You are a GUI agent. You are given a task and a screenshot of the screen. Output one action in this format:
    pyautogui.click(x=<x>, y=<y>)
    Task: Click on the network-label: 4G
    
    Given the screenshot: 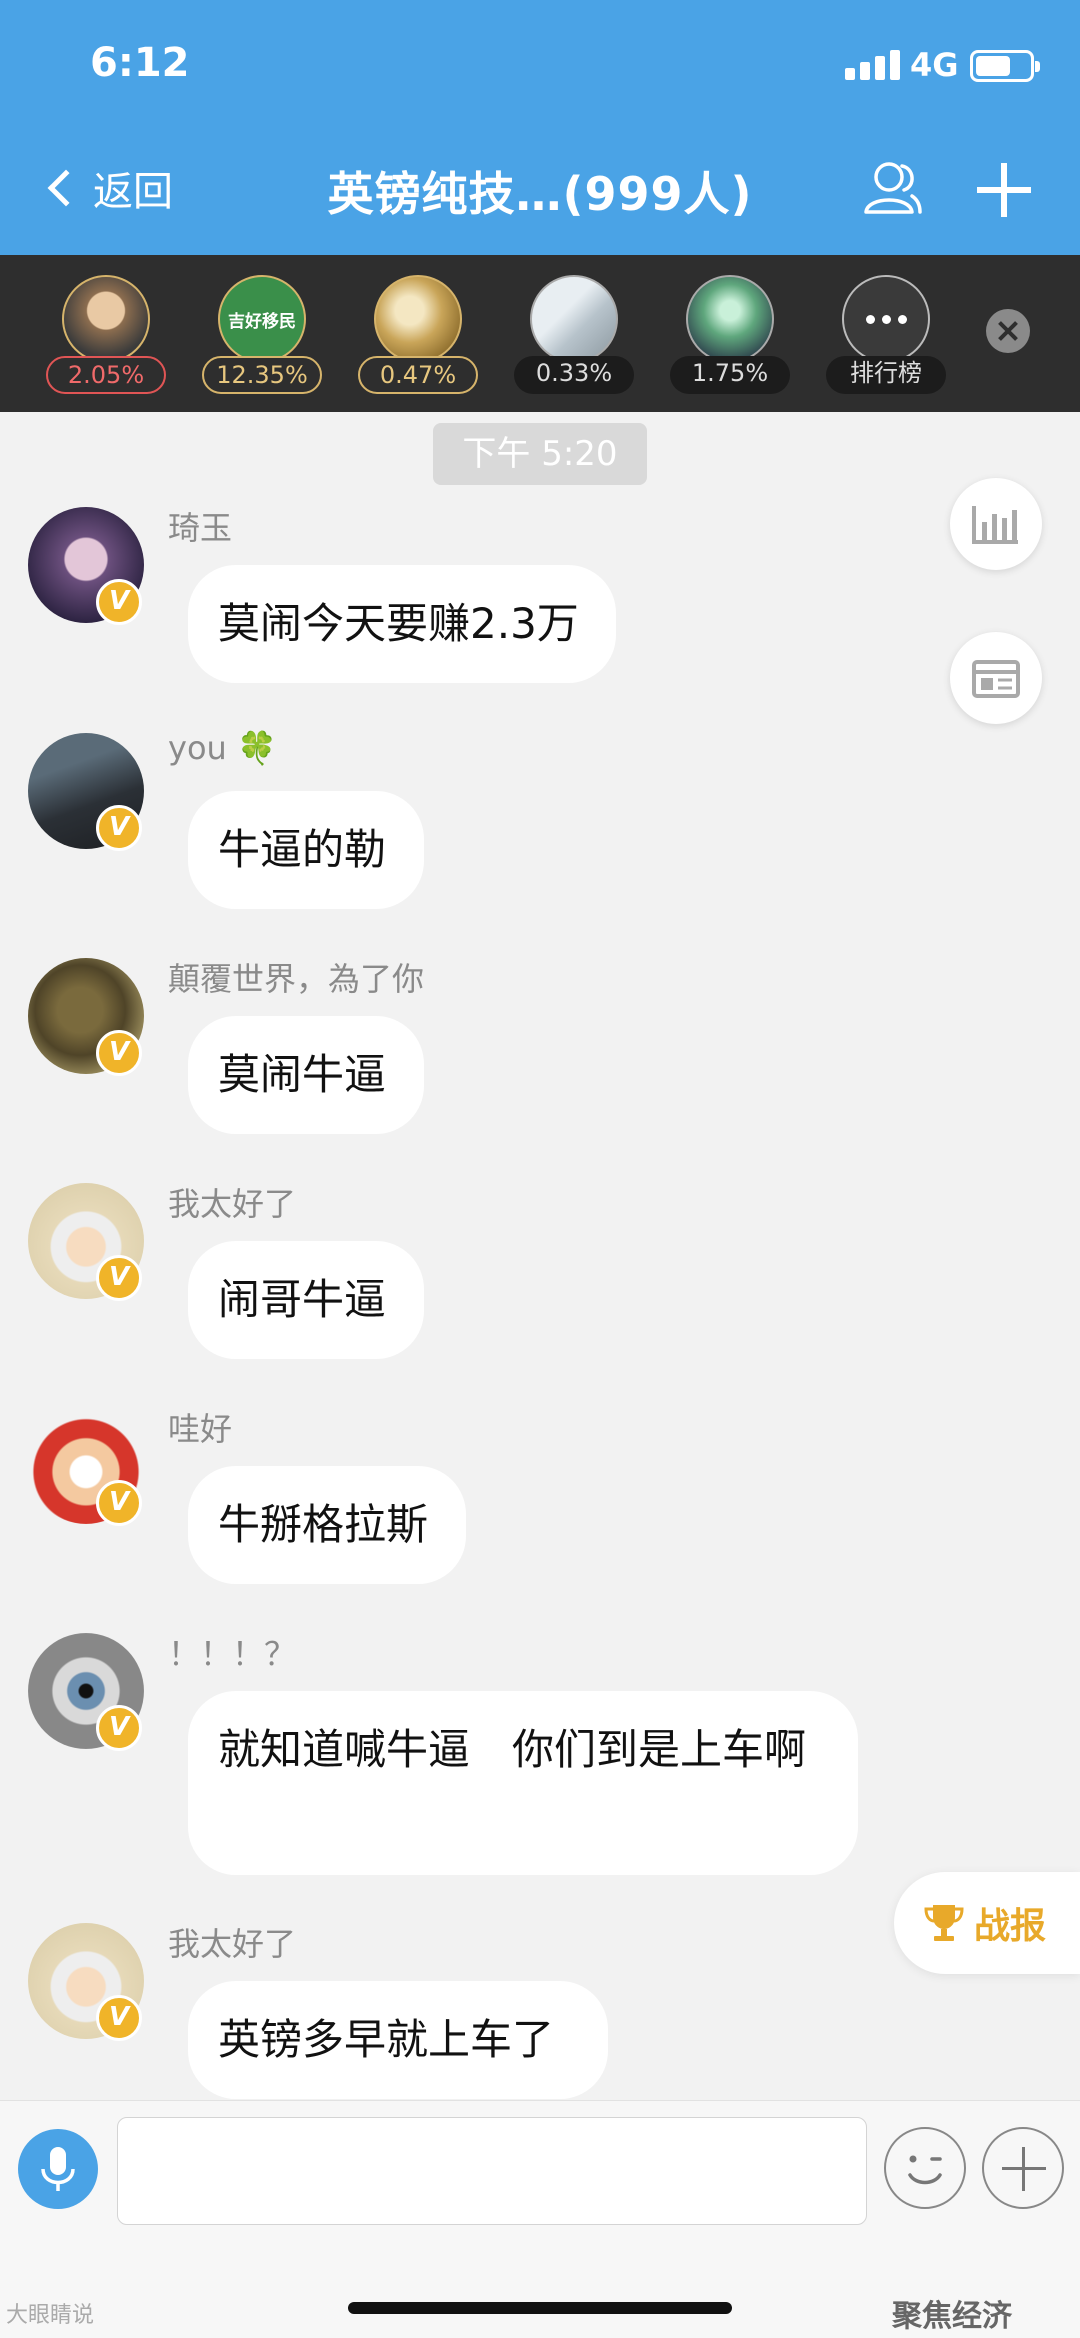 What is the action you would take?
    pyautogui.click(x=934, y=65)
    